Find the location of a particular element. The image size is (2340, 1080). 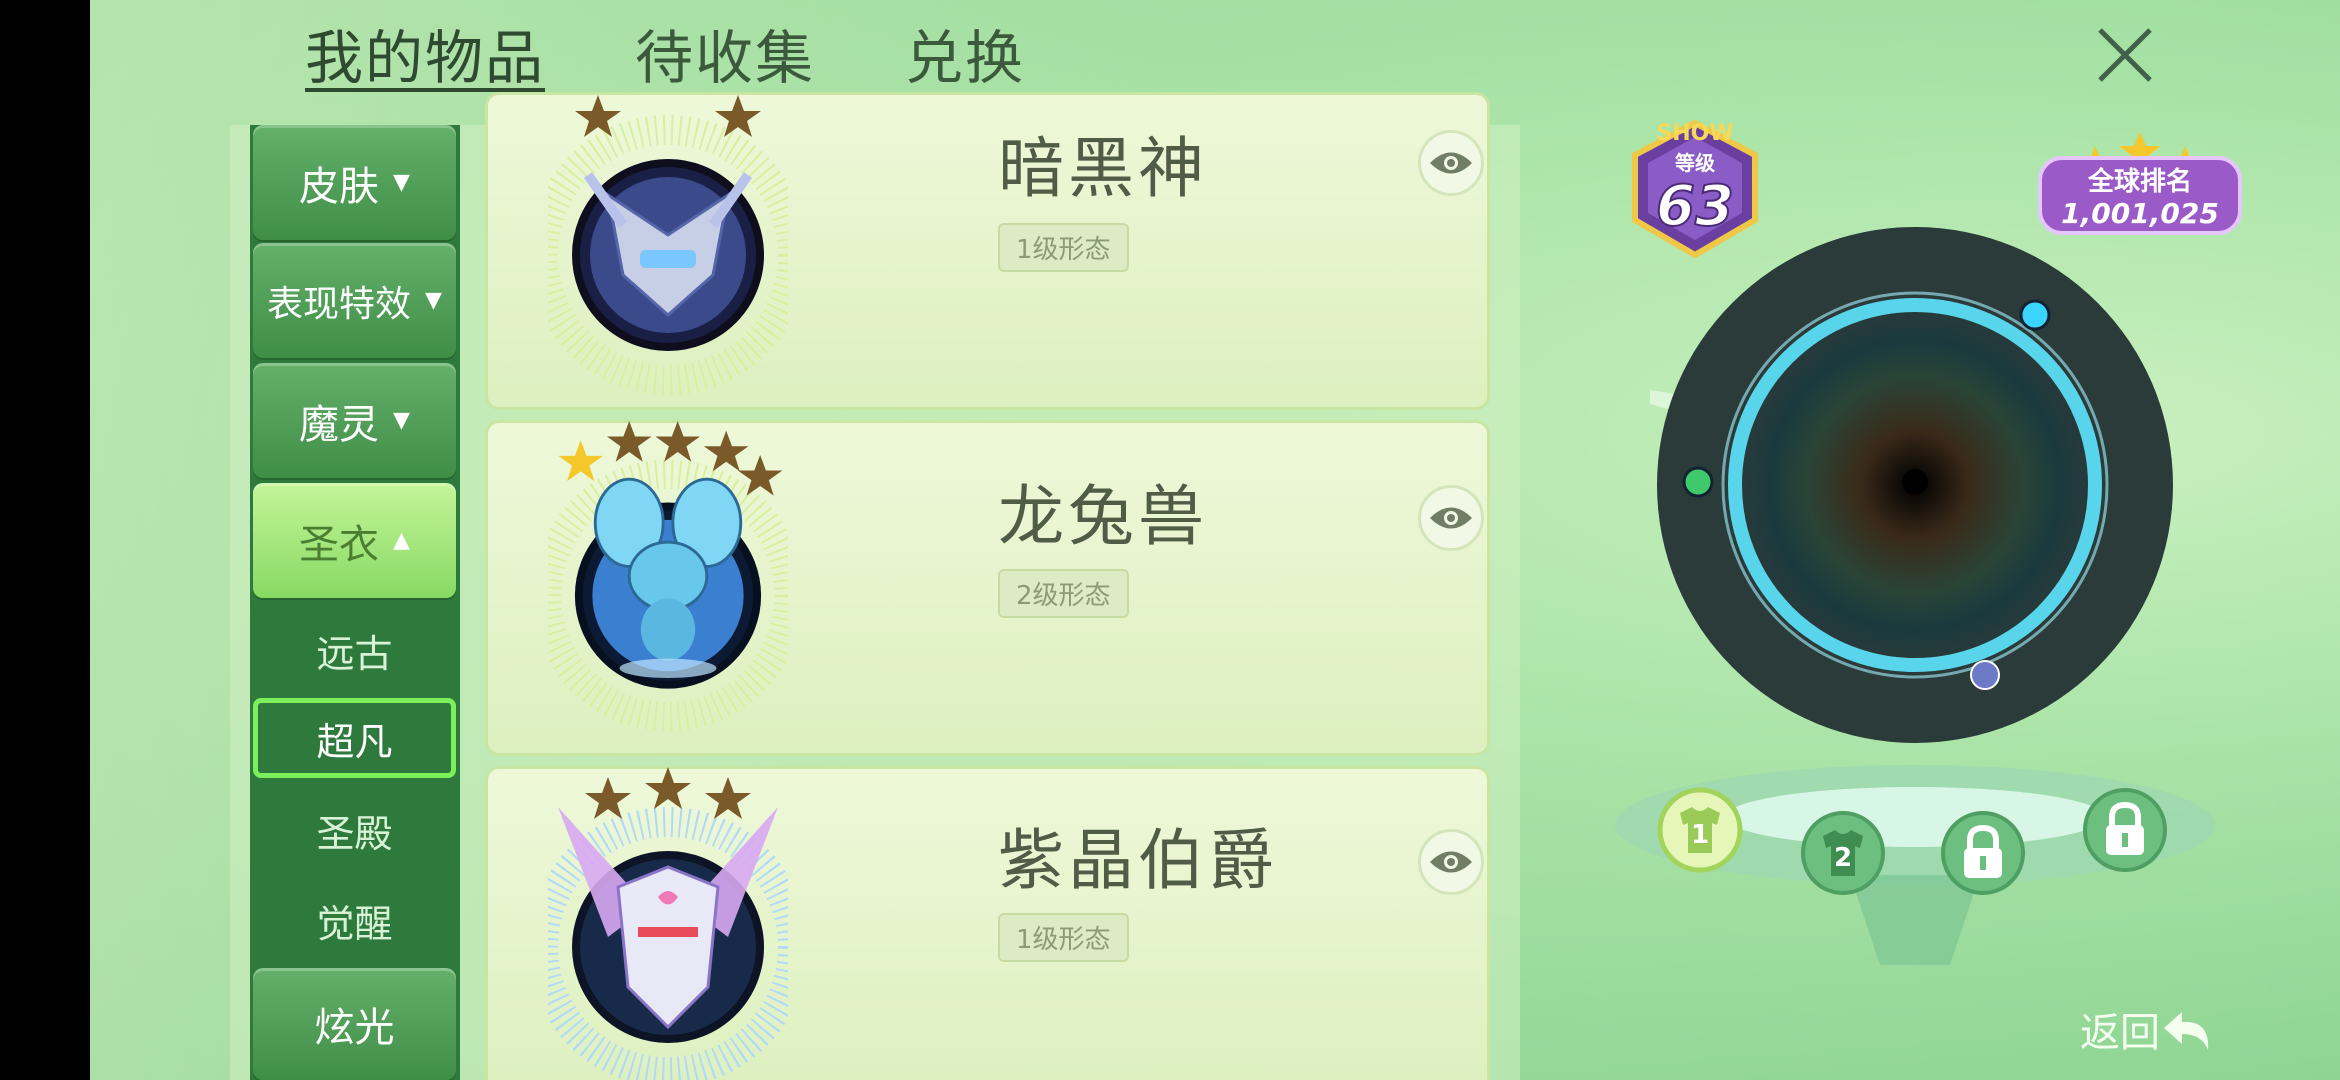

menu-spirit-button: 魔灵 ▼ is located at coordinates (354, 420).